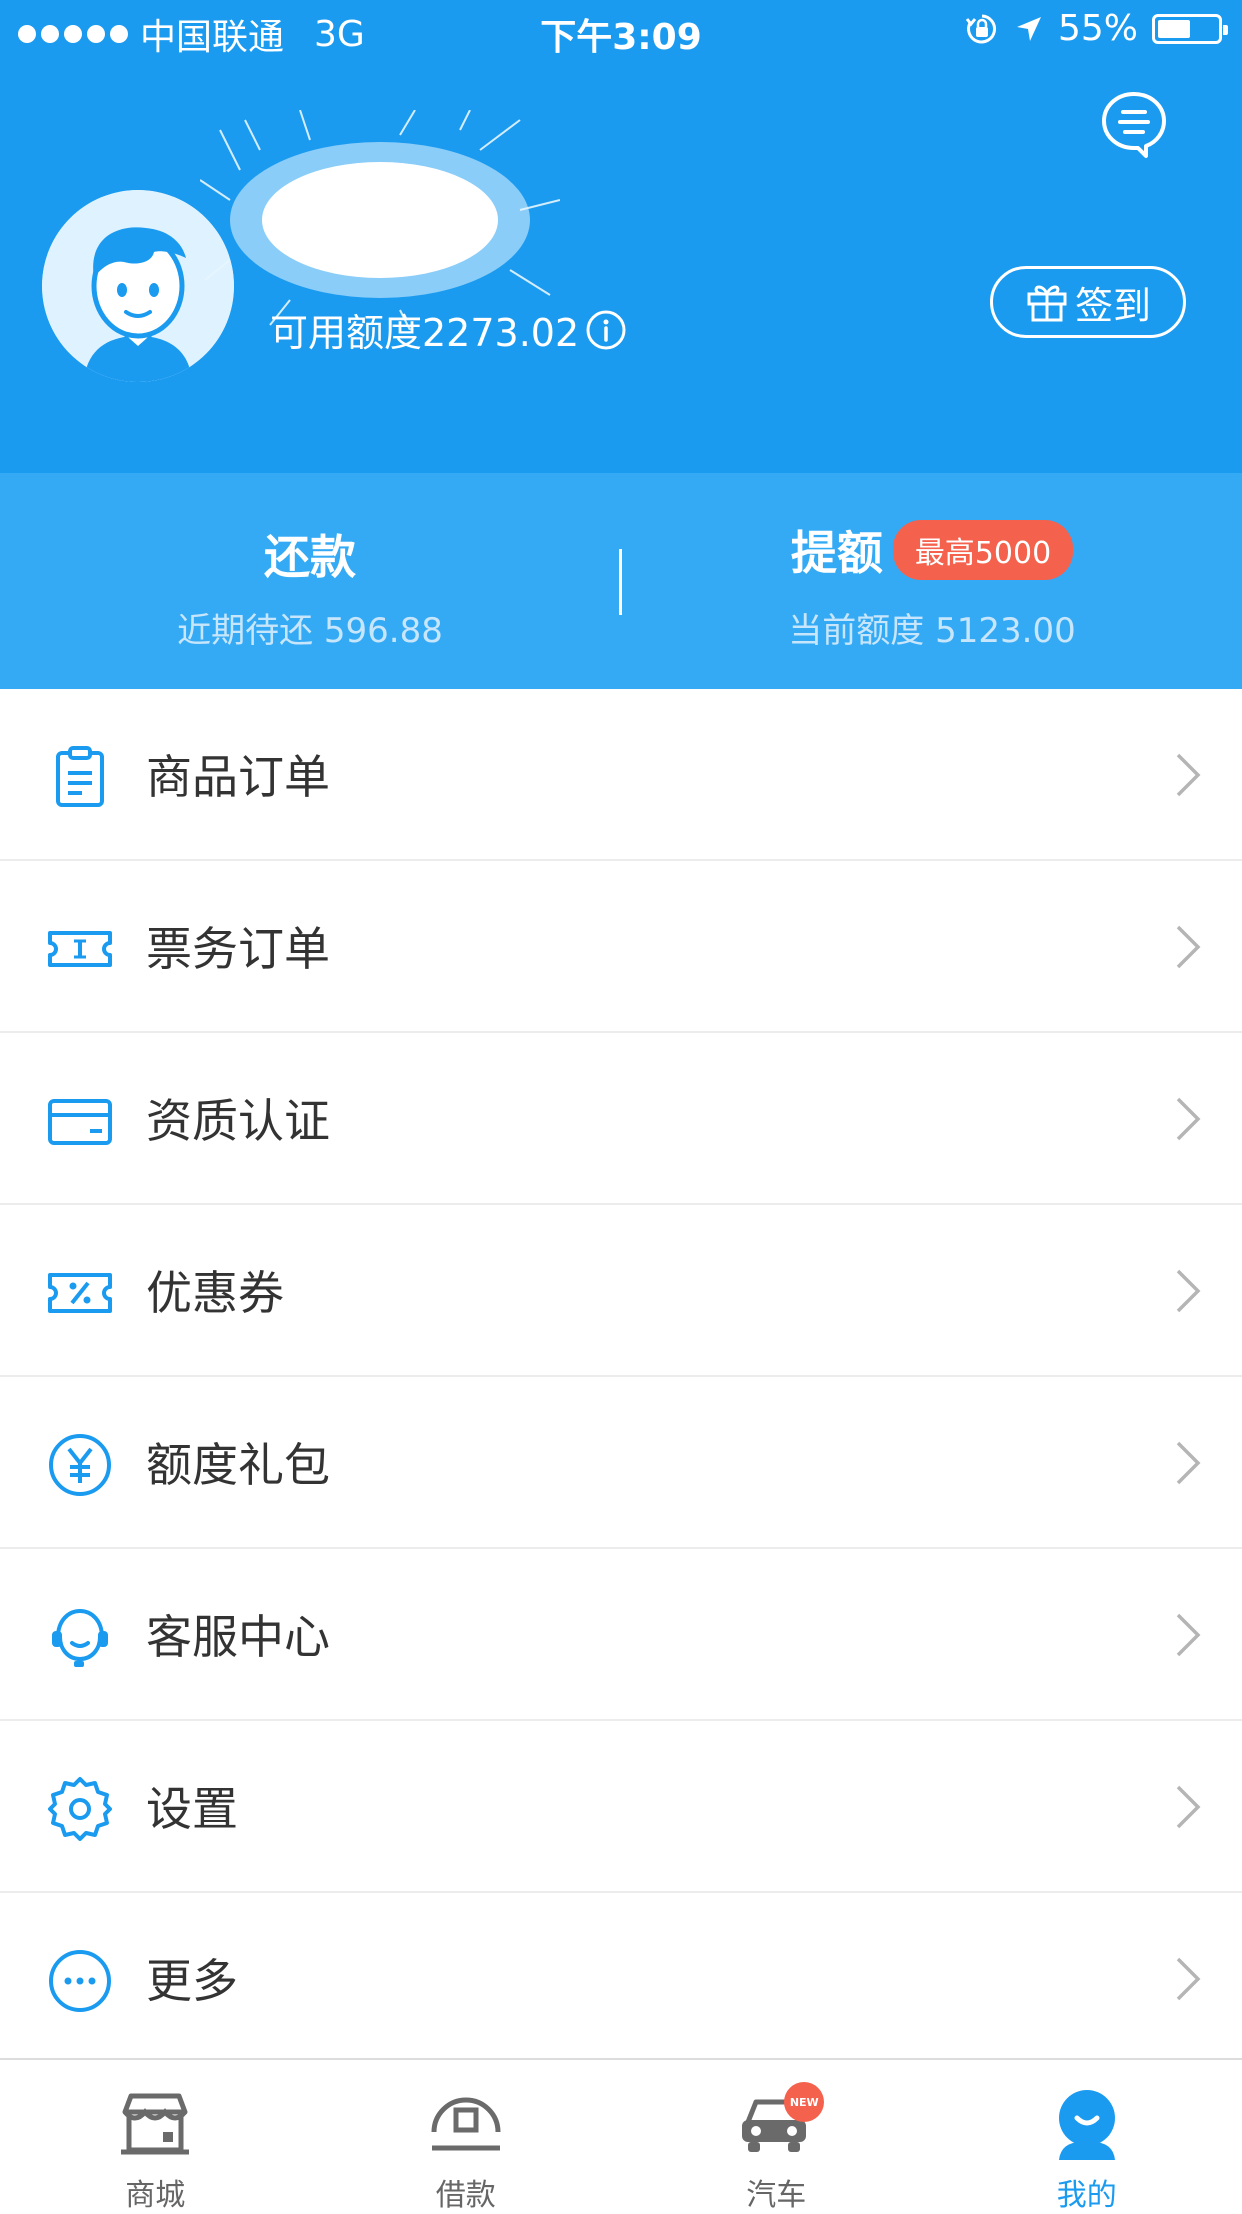  What do you see at coordinates (982, 29) in the screenshot?
I see `rotation-lock-icon` at bounding box center [982, 29].